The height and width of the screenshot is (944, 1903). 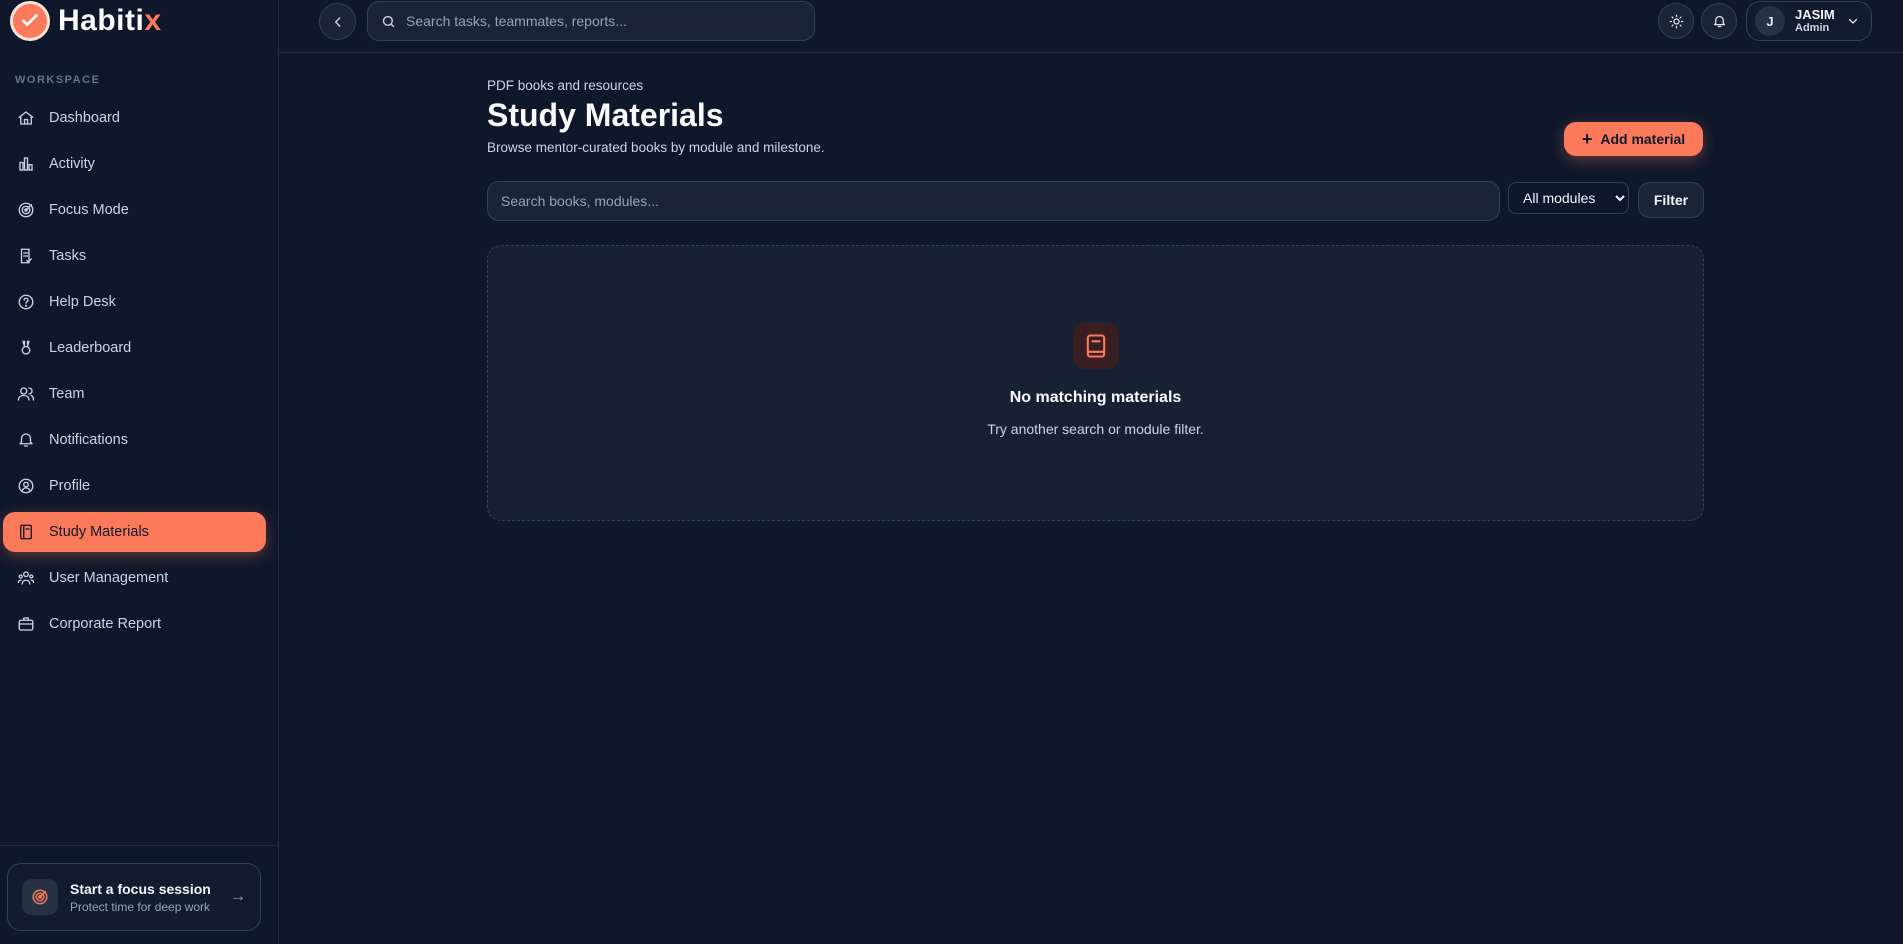 What do you see at coordinates (105, 624) in the screenshot?
I see `sidebar-item-label: Corporate Report` at bounding box center [105, 624].